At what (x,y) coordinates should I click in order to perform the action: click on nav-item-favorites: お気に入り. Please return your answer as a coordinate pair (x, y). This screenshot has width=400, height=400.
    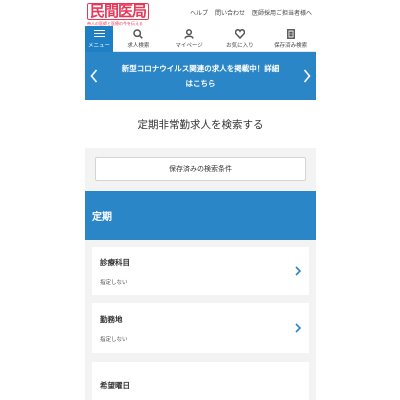
    Looking at the image, I should click on (240, 38).